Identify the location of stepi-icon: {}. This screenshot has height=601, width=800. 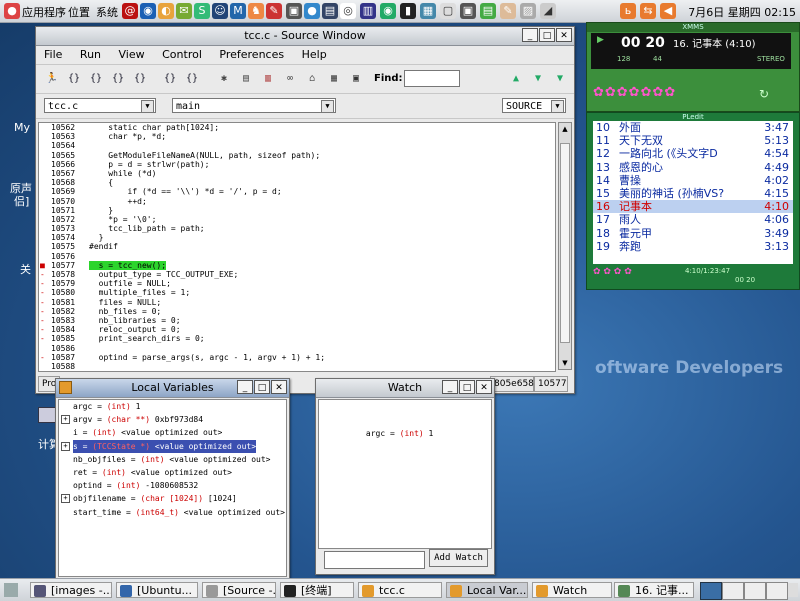
(170, 79).